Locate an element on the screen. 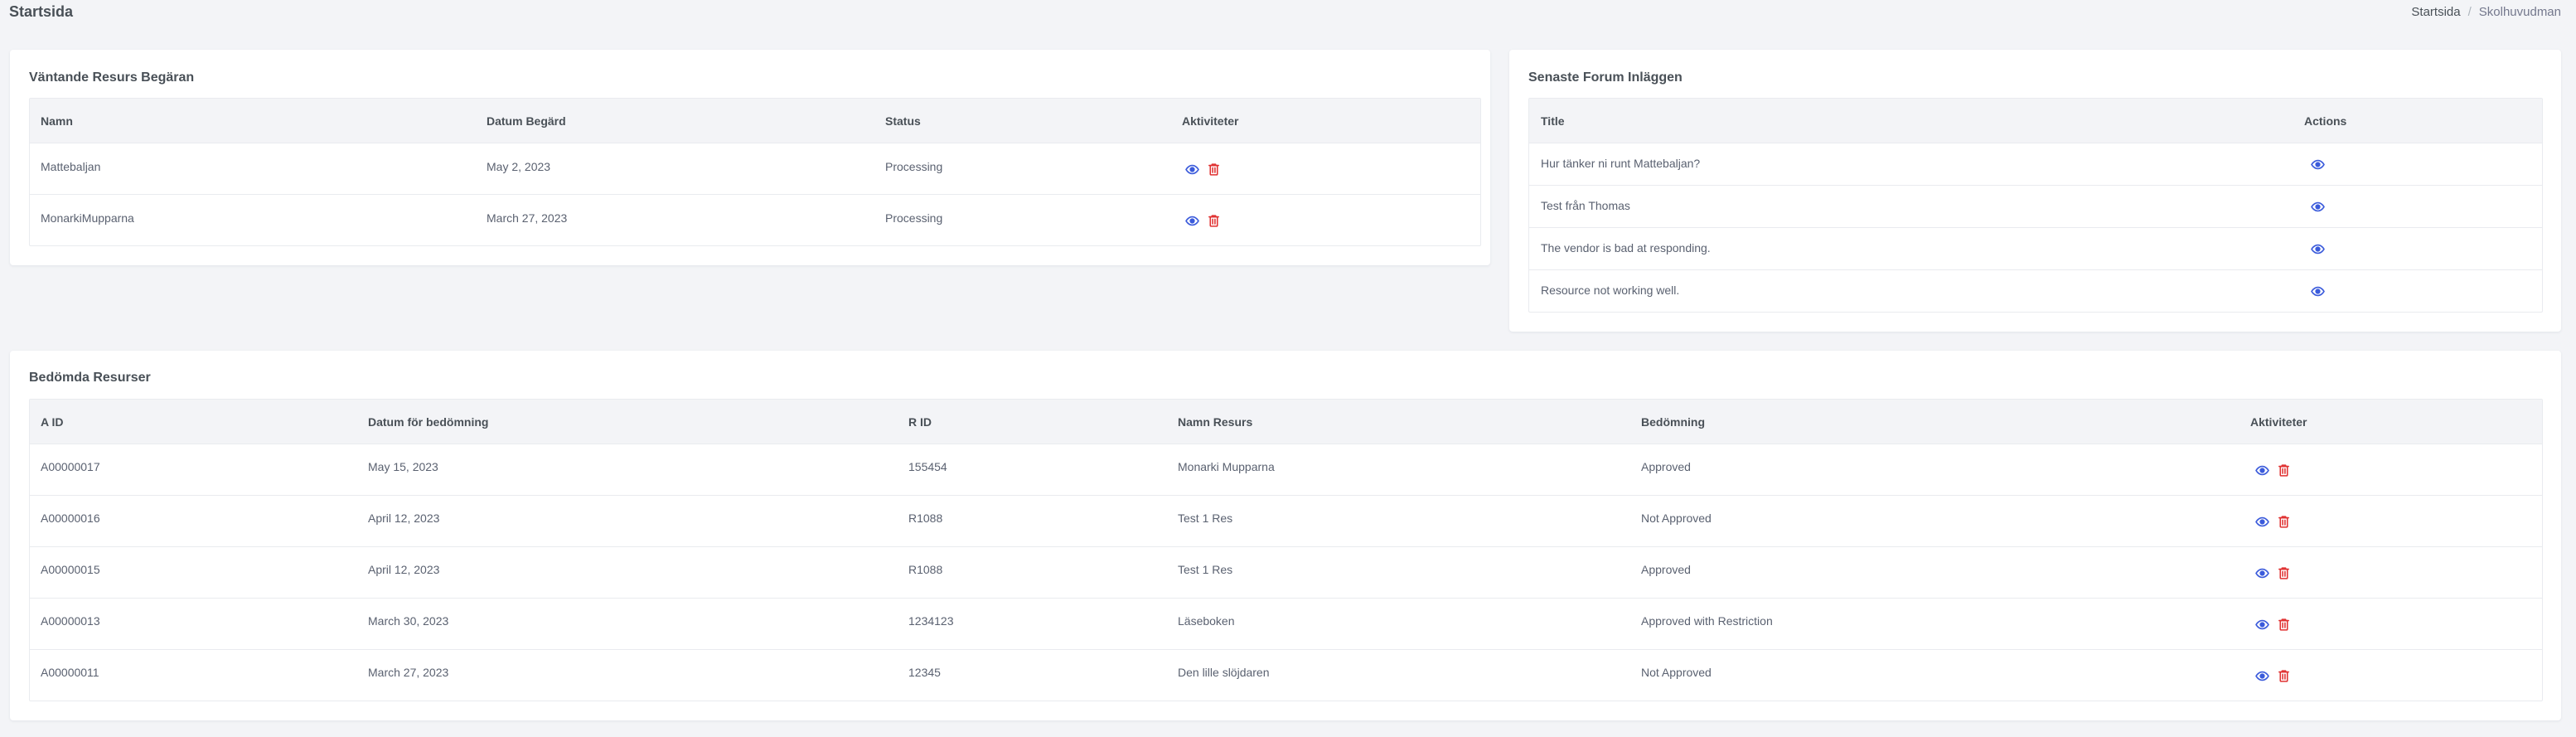 This screenshot has width=2576, height=737. cell-status: Processing is located at coordinates (914, 218).